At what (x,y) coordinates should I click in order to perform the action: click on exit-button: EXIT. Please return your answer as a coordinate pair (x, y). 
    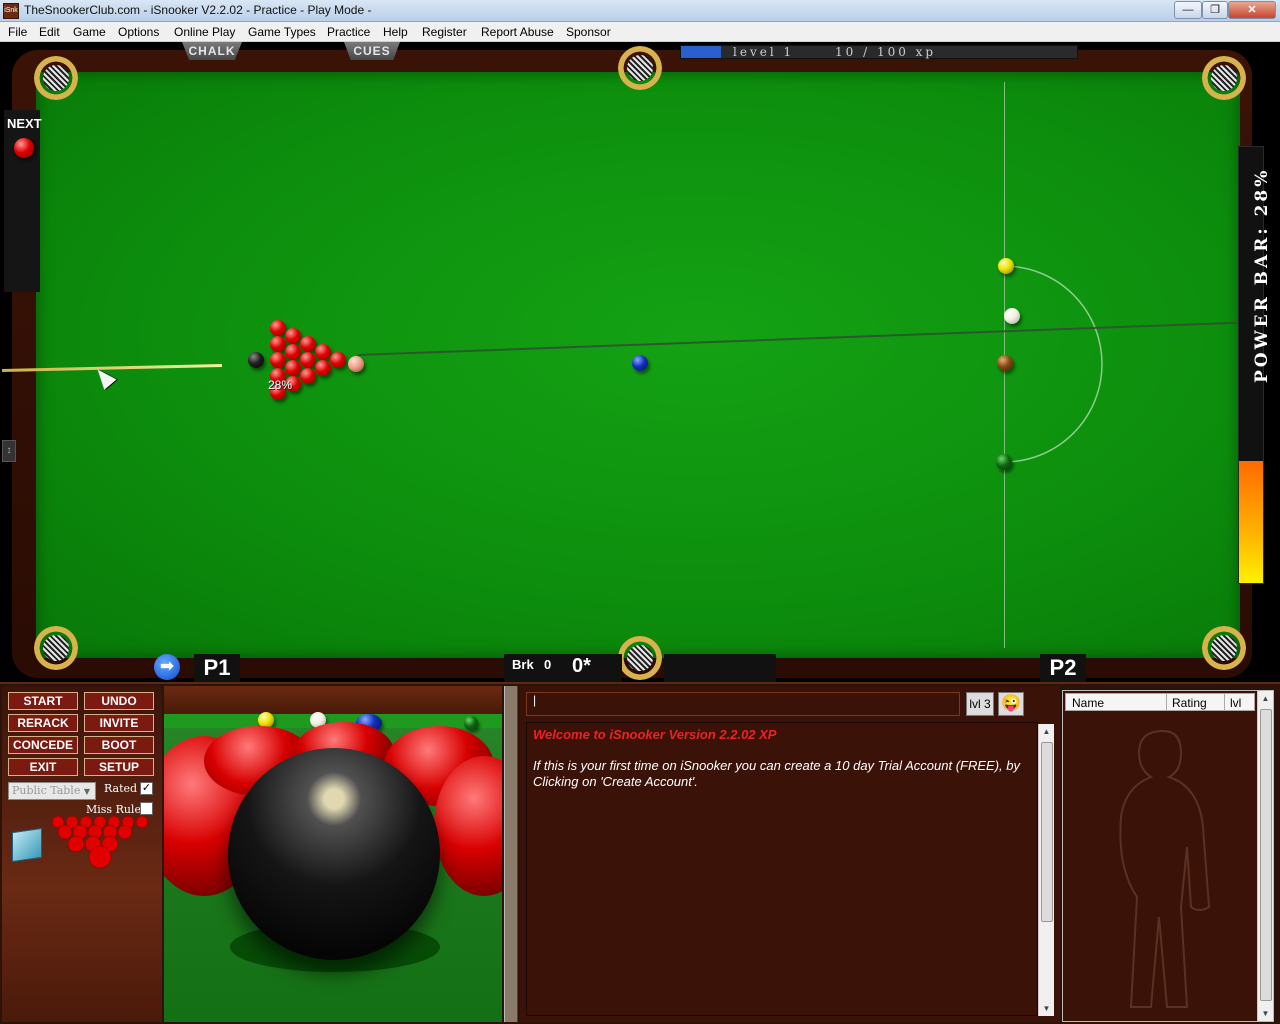
    Looking at the image, I should click on (43, 767).